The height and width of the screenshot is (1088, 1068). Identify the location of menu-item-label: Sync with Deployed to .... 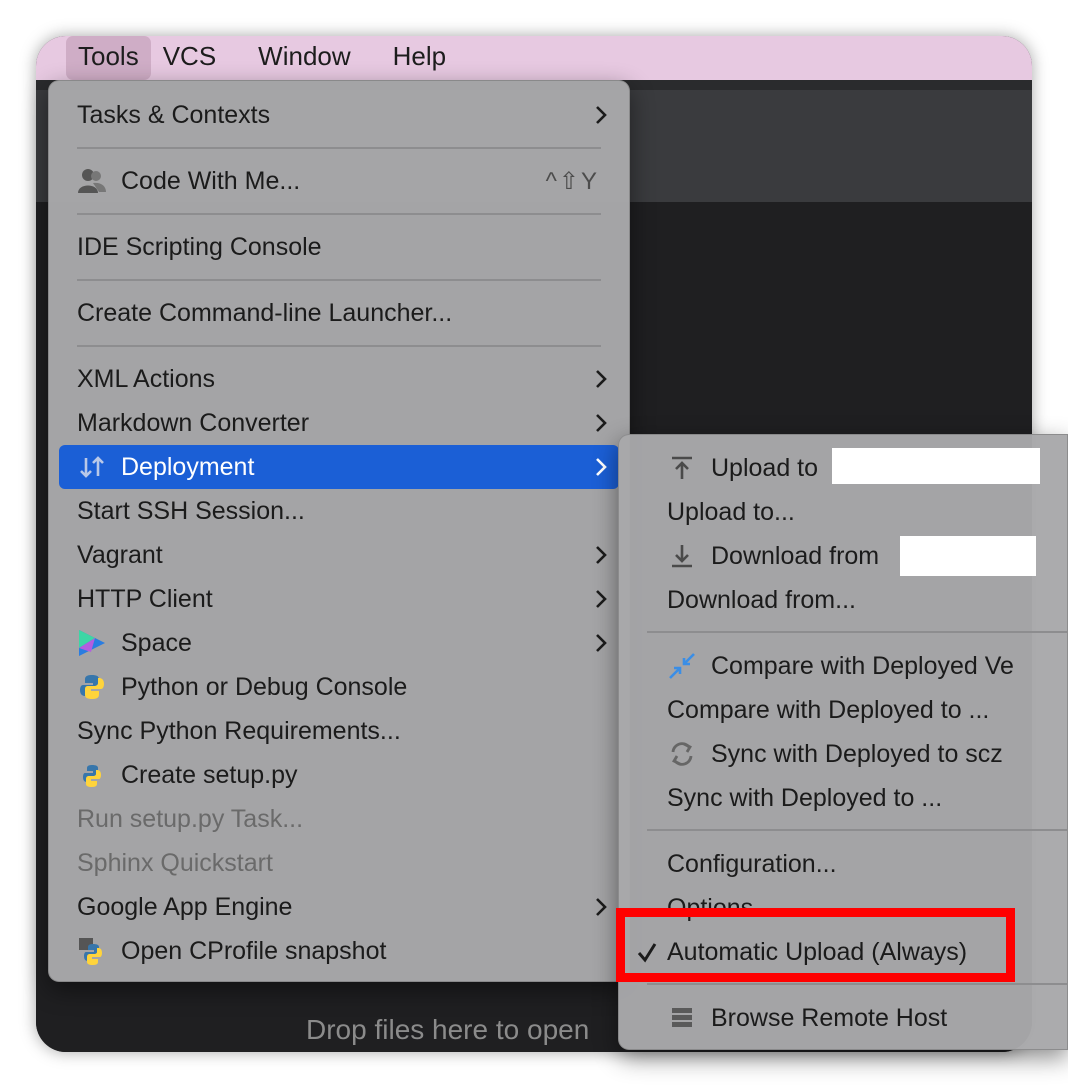
(805, 797).